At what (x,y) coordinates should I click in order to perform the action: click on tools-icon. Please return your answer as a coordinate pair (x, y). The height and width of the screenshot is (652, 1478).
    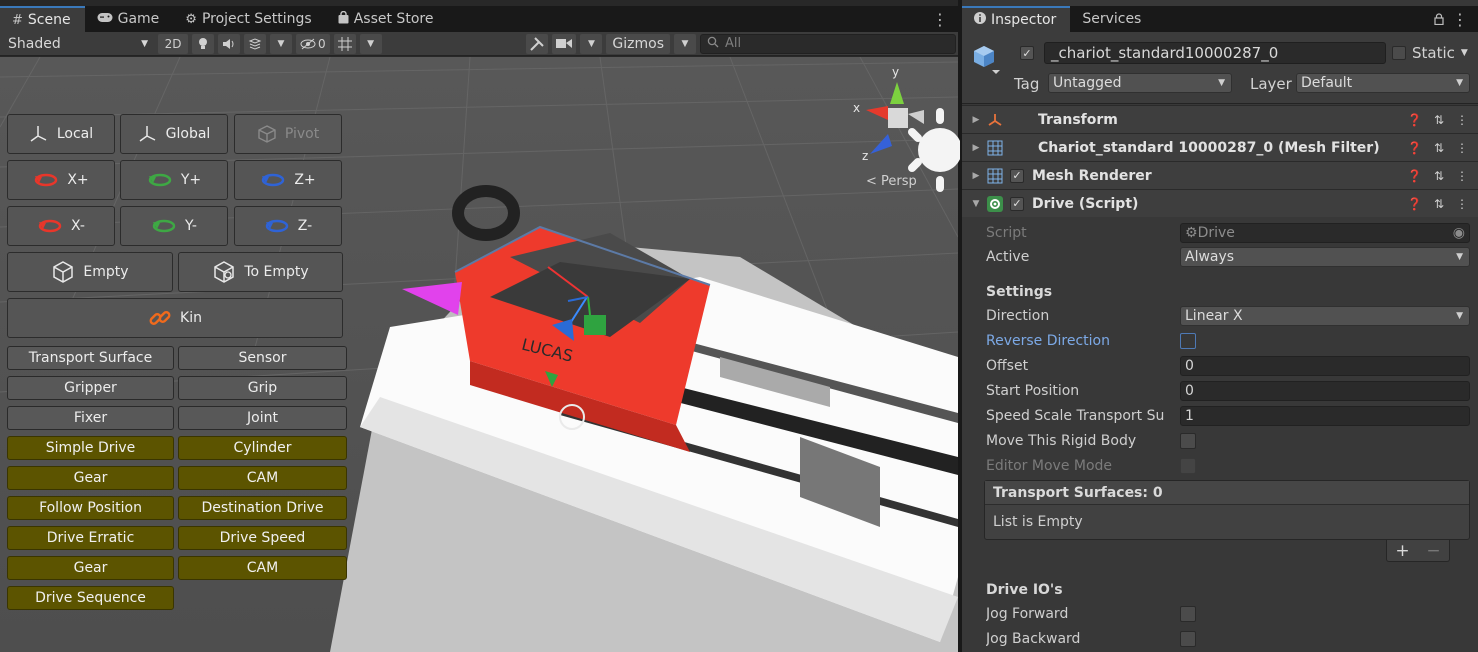
    Looking at the image, I should click on (537, 43).